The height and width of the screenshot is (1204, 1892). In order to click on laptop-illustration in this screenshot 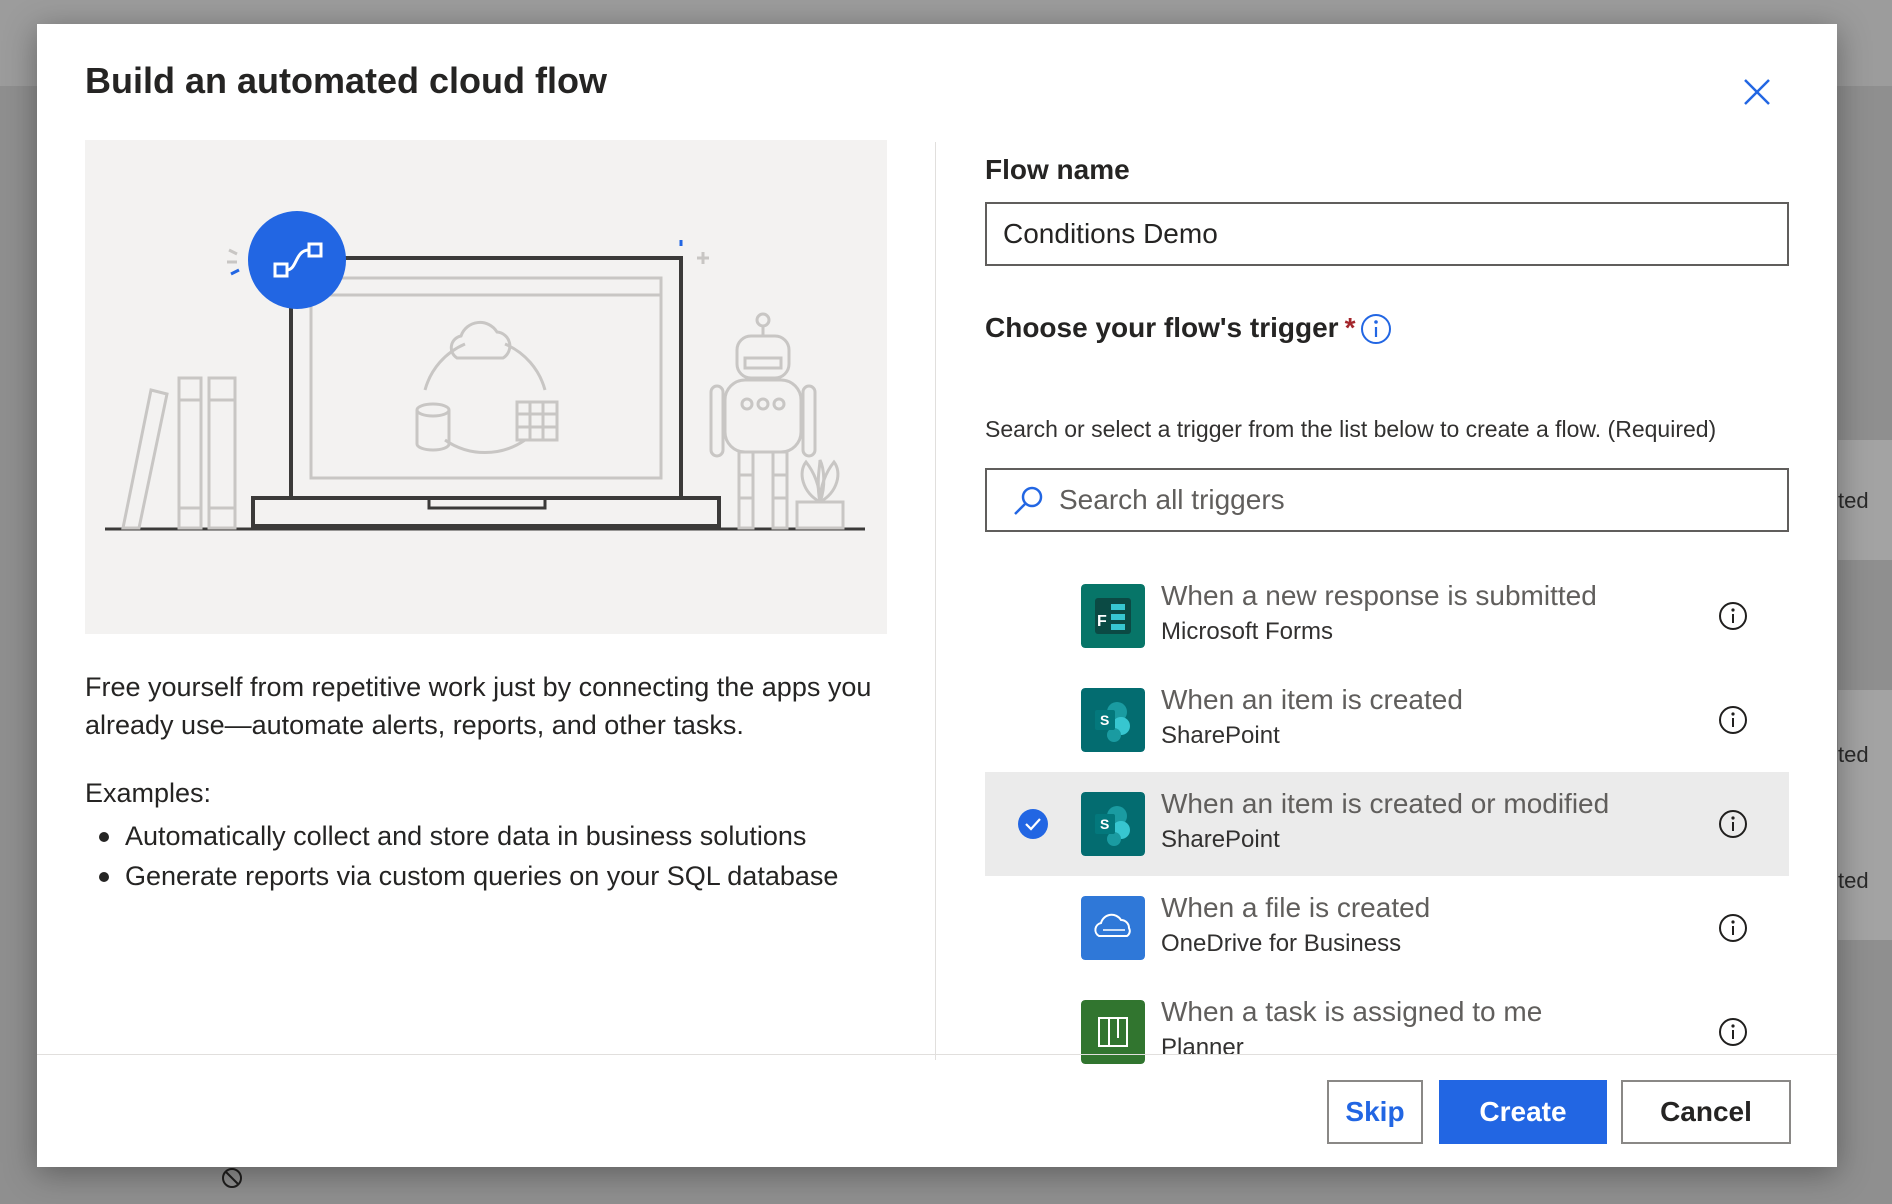, I will do `click(485, 371)`.